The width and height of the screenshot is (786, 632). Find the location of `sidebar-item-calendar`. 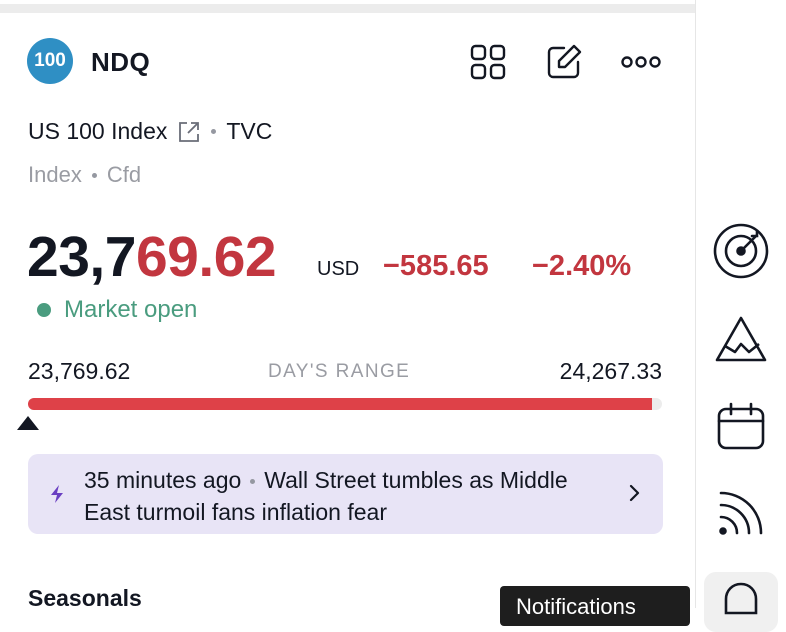

sidebar-item-calendar is located at coordinates (741, 426).